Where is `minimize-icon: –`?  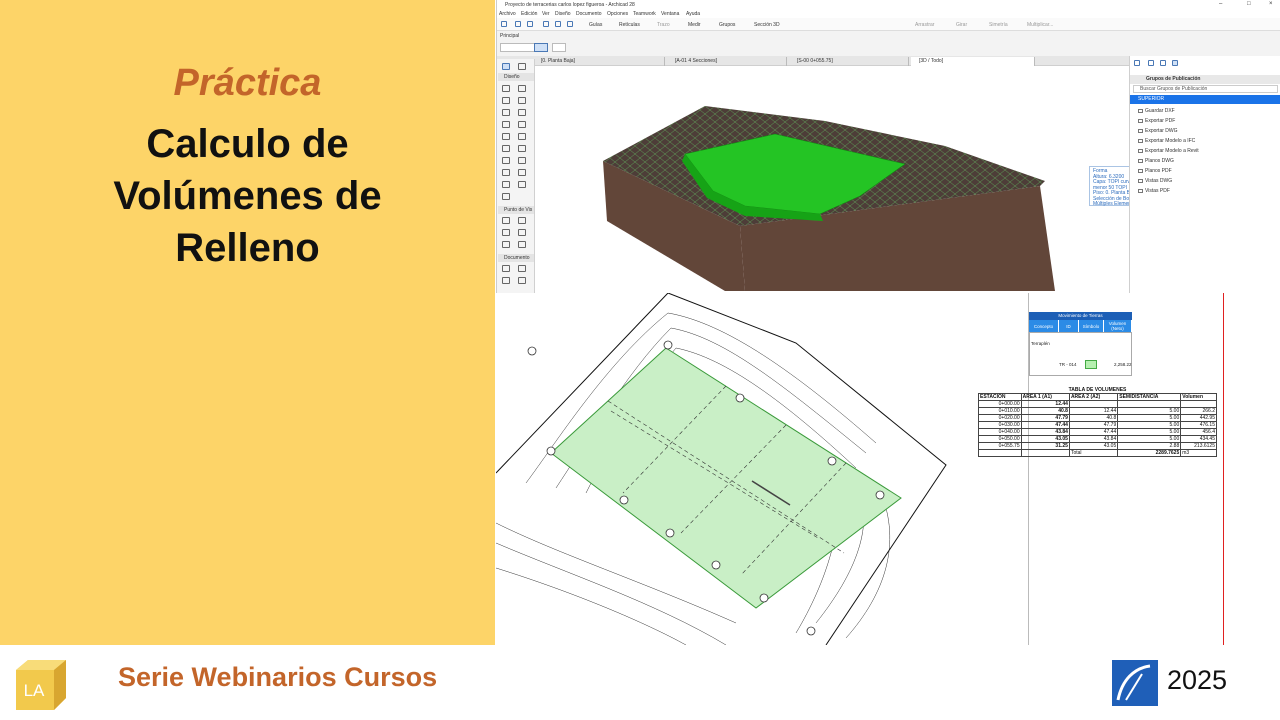
minimize-icon: – is located at coordinates (1220, 4).